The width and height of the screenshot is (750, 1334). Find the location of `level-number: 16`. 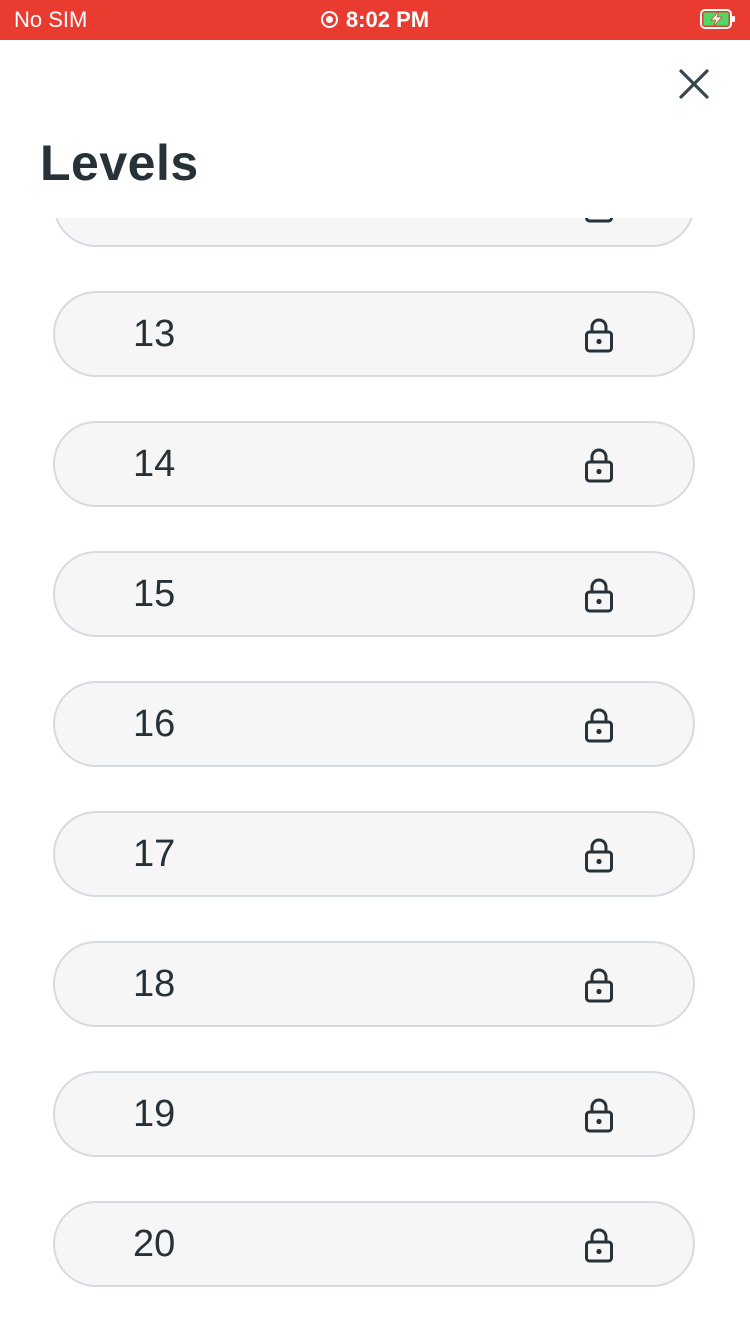

level-number: 16 is located at coordinates (154, 724).